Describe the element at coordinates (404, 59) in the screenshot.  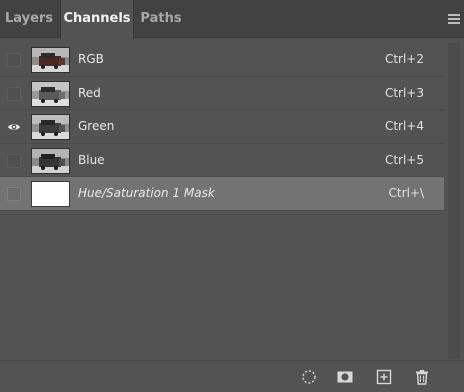
I see `channel-shortcut: Ctrl+2` at that location.